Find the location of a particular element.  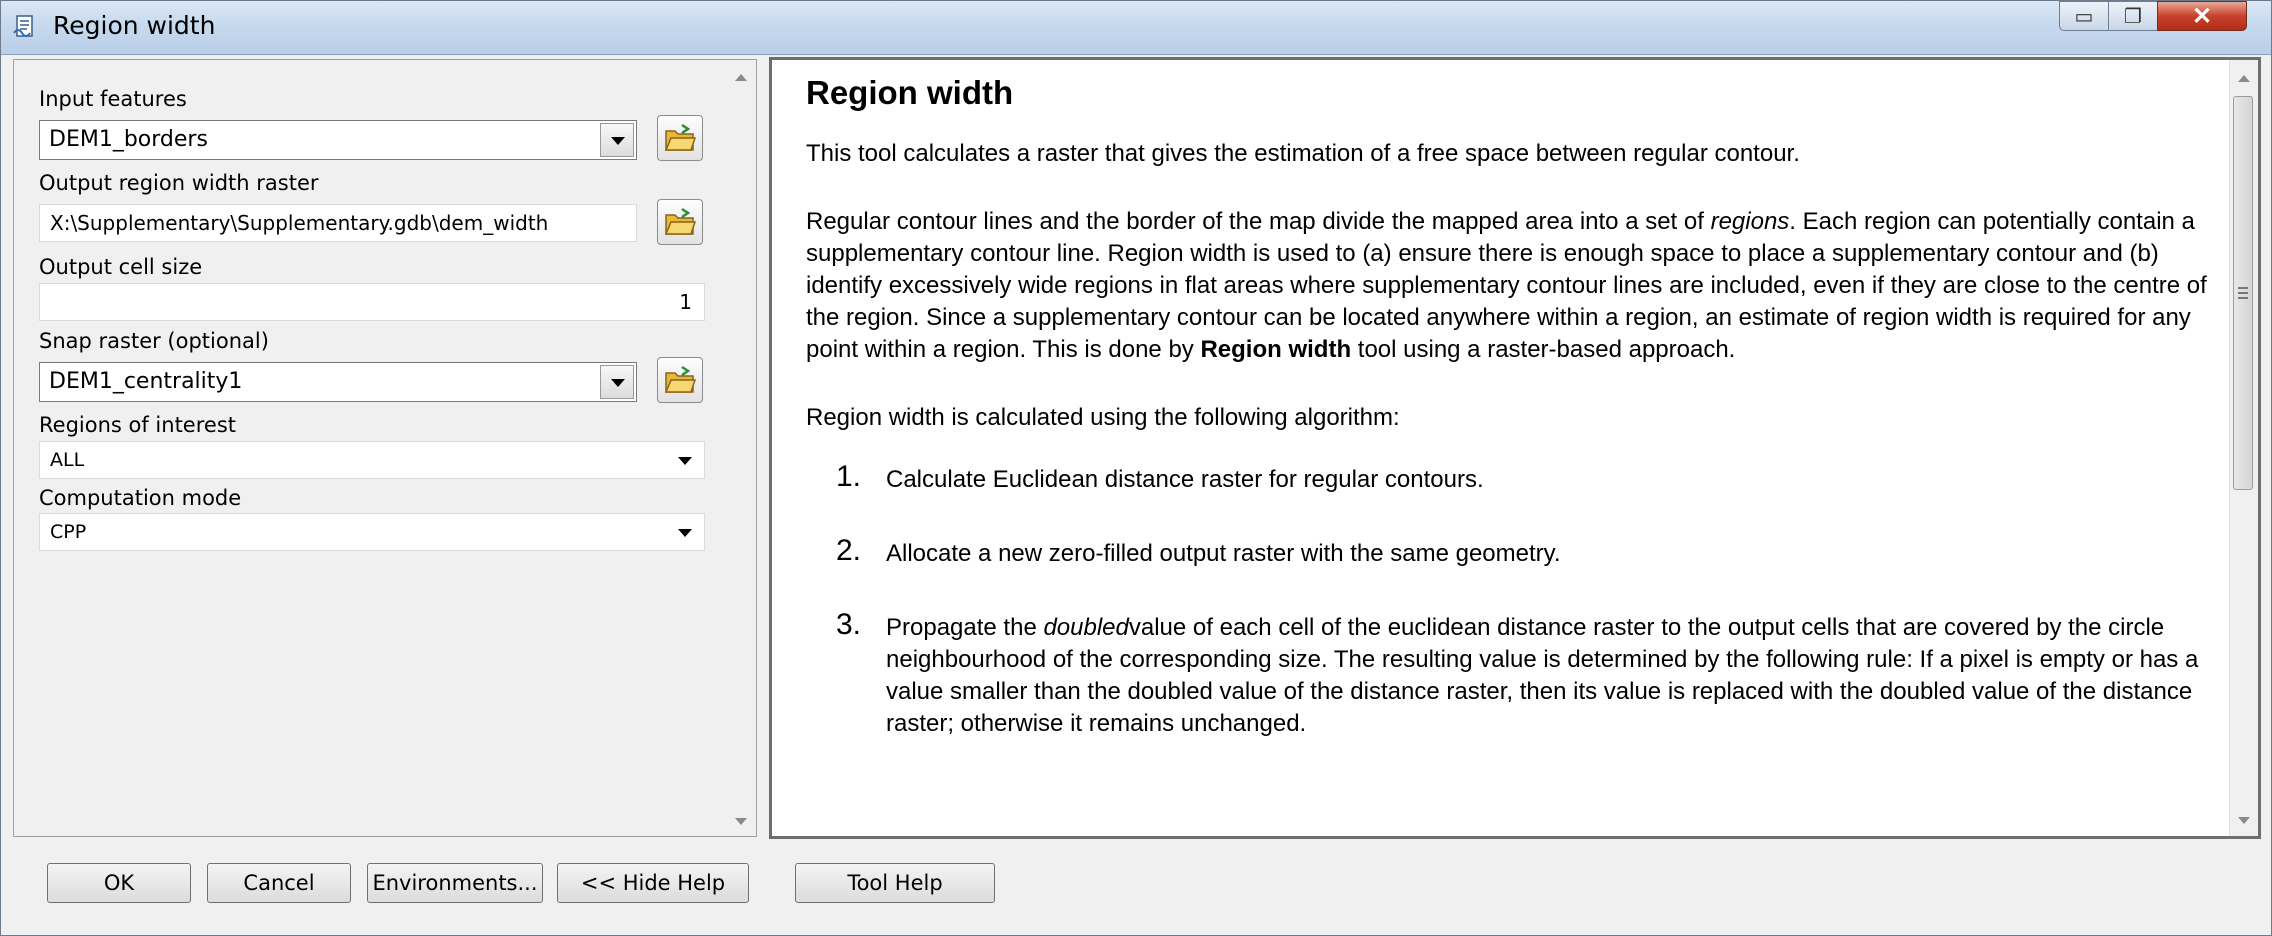

computation-mode-value: CPP is located at coordinates (68, 532).